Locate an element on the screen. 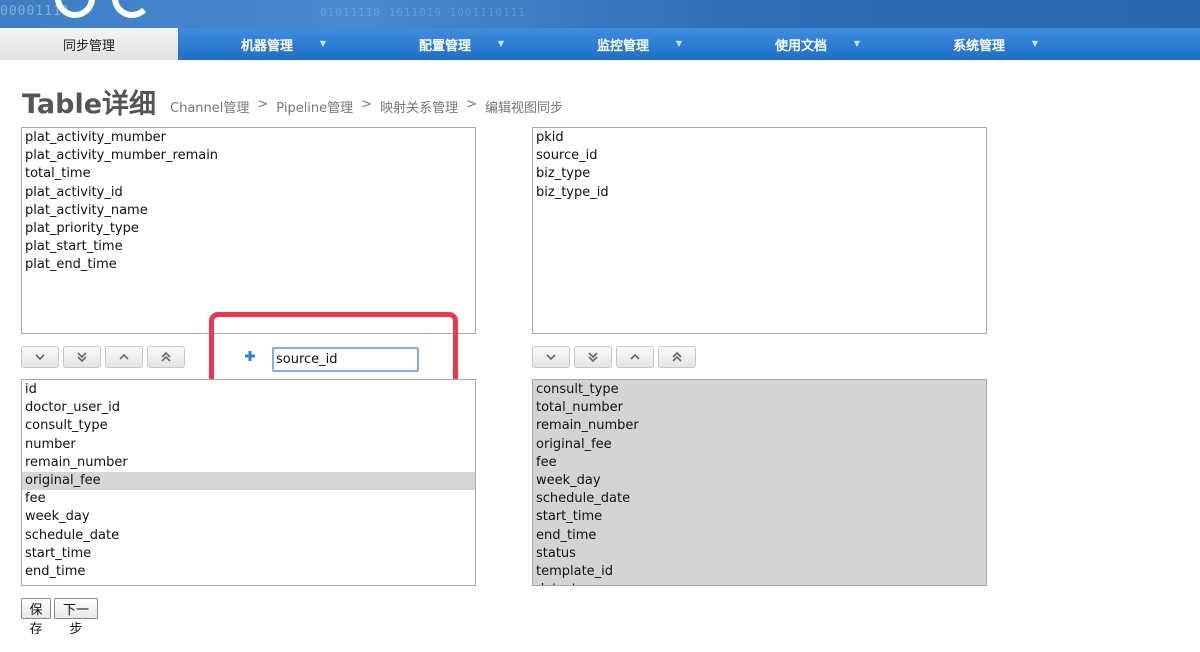  nav-item-config: 配置管理 ▼ is located at coordinates (445, 44).